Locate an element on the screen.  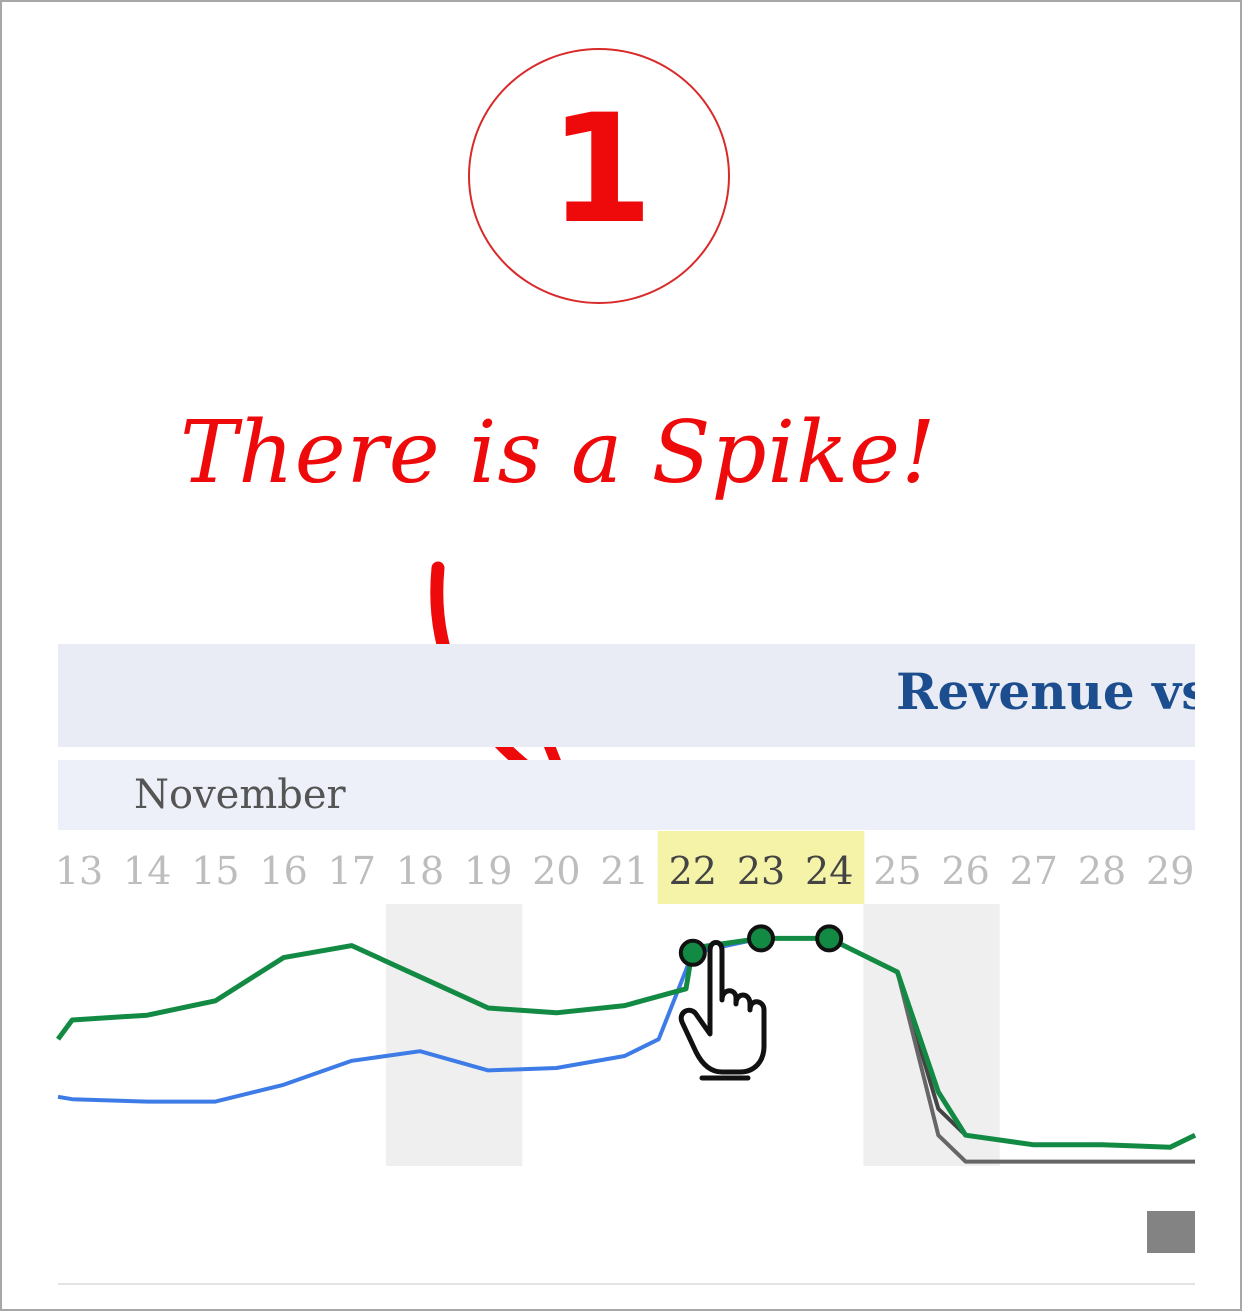
x-tick-label: 13 is located at coordinates (79, 871).